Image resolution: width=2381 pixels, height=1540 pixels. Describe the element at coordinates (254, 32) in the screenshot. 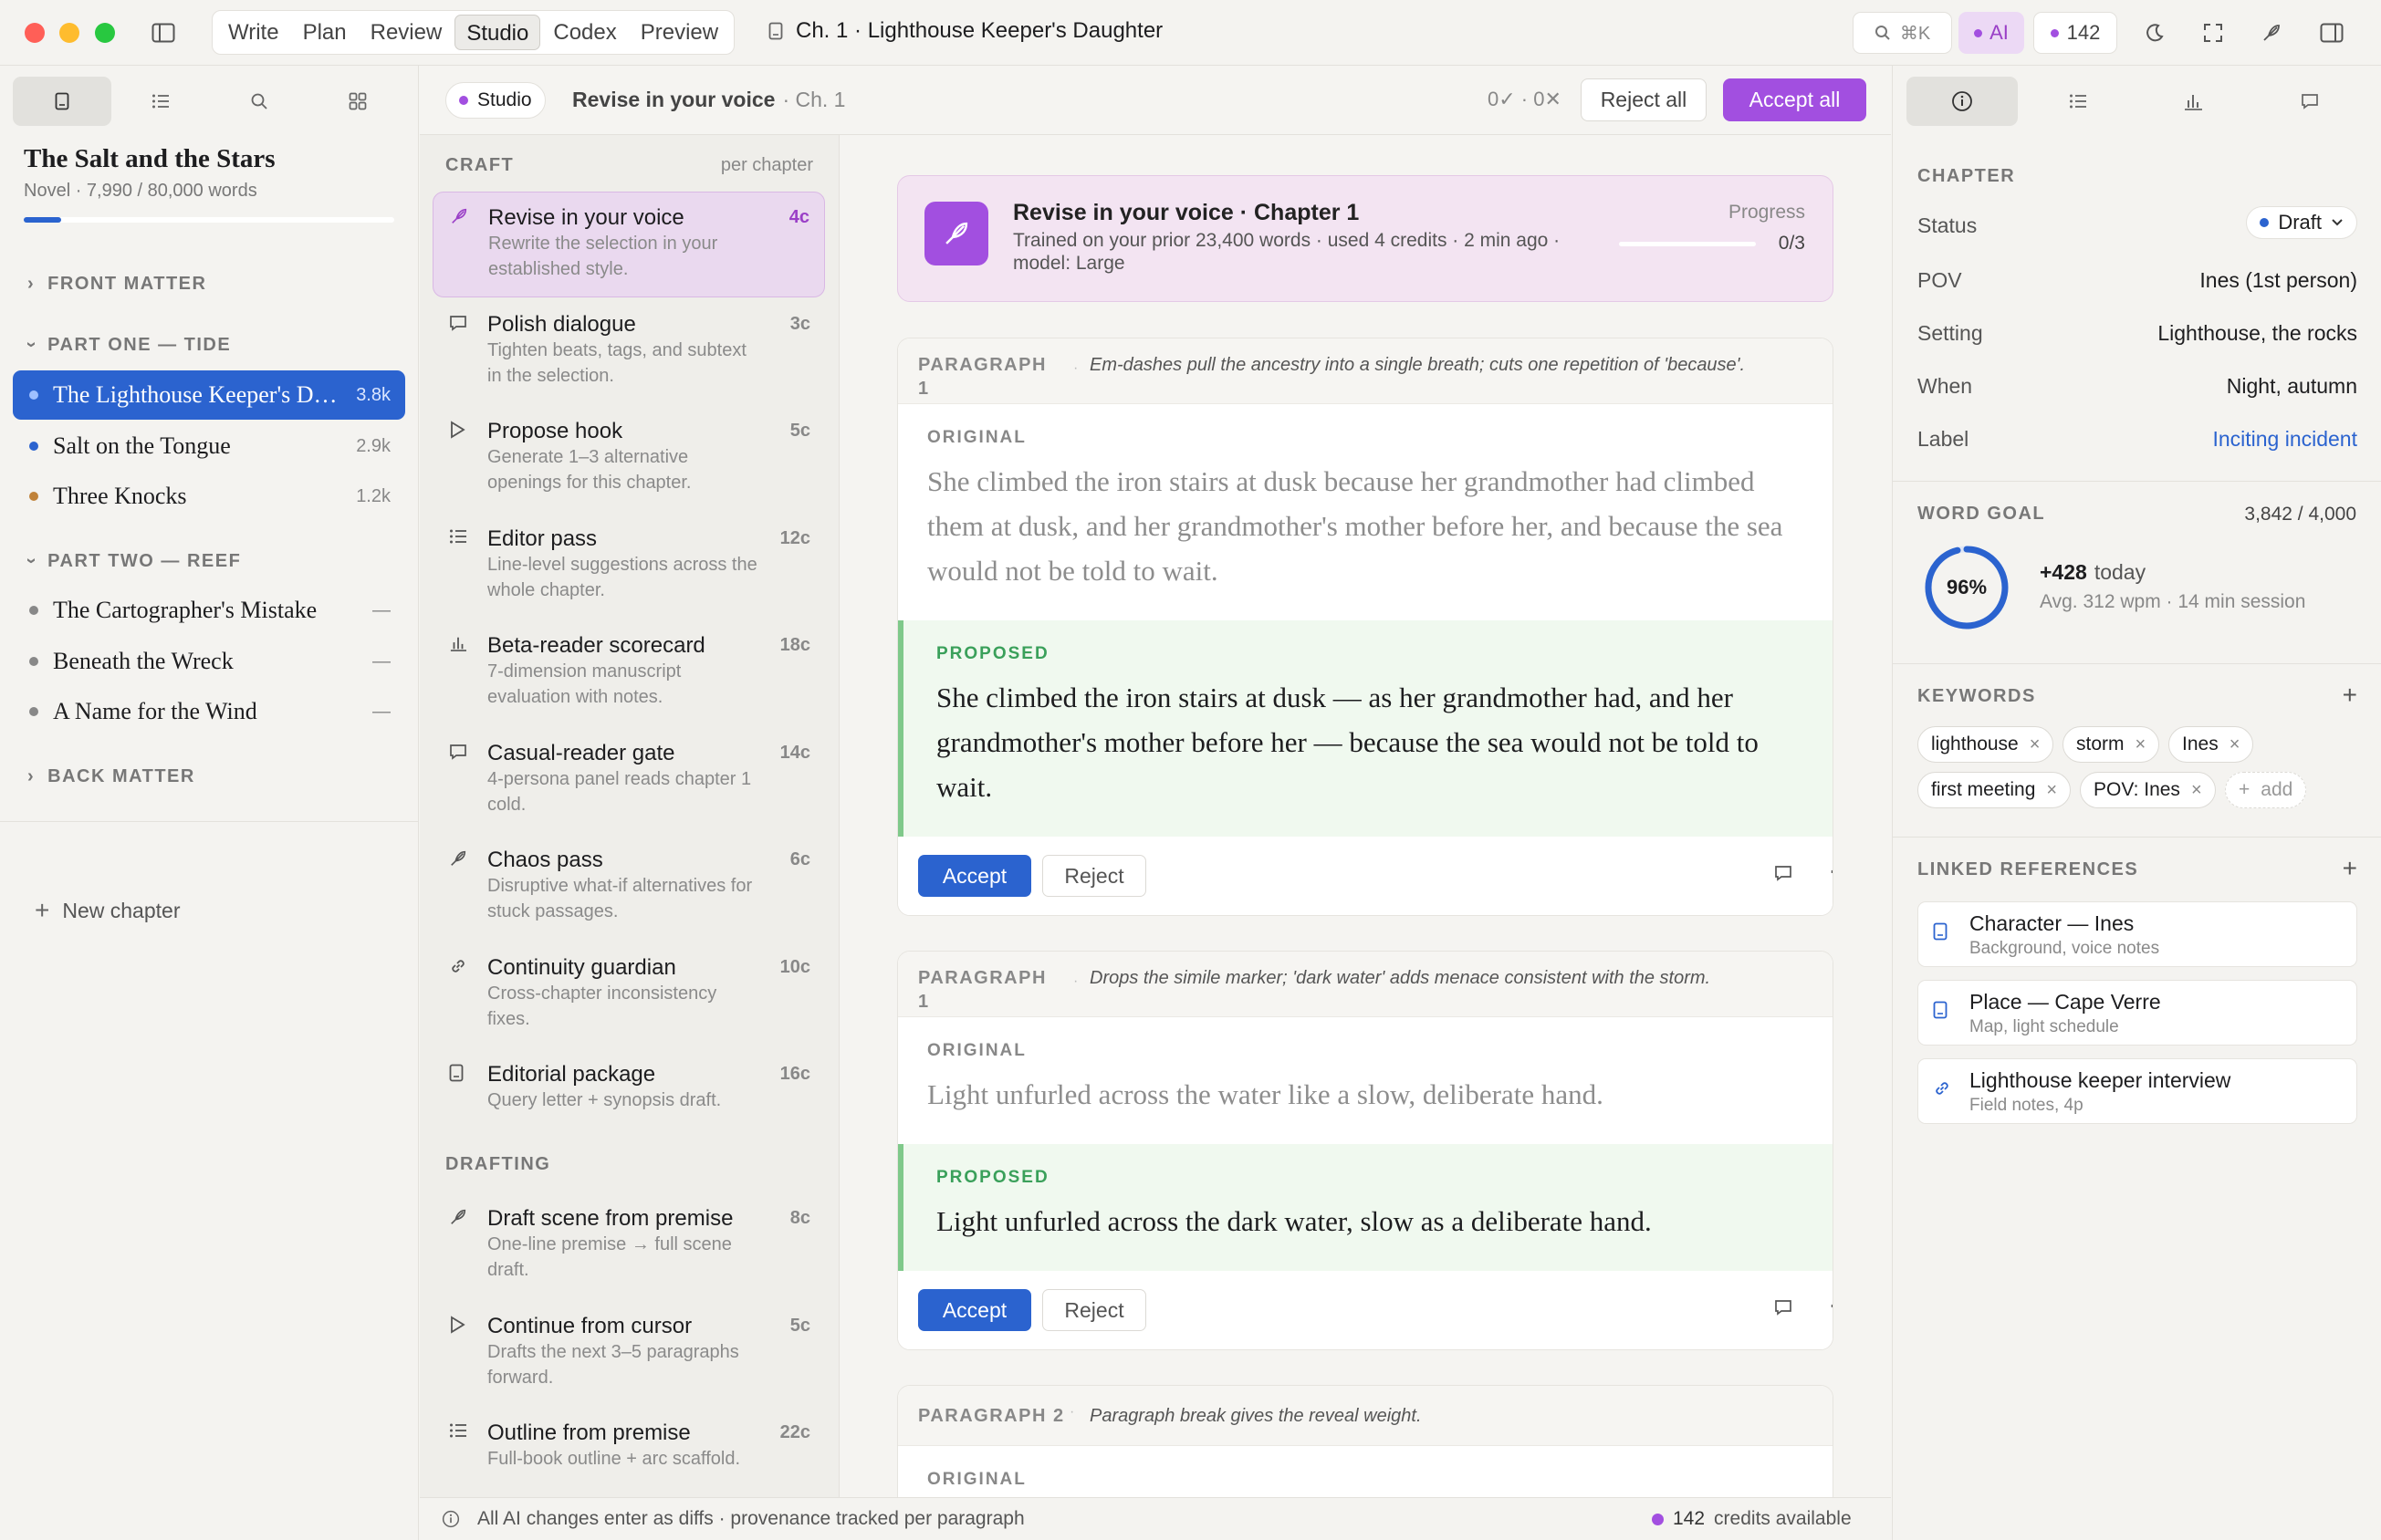

I see `mode-write: Write` at that location.